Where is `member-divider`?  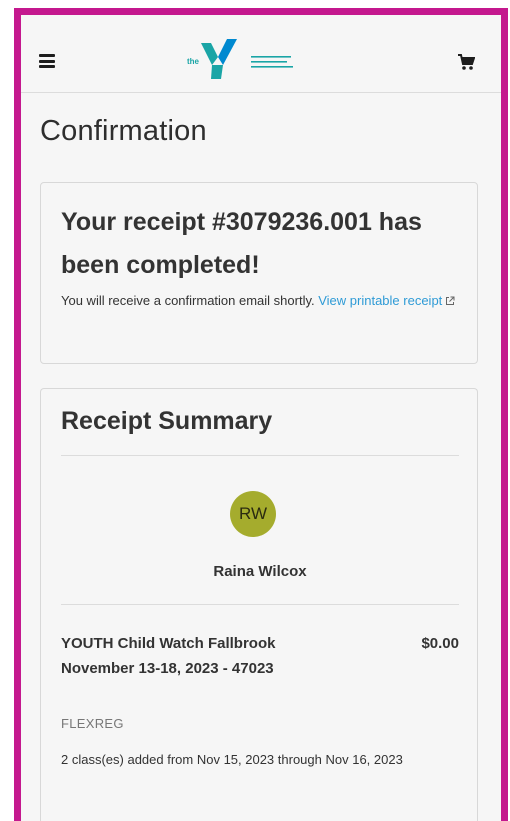 member-divider is located at coordinates (260, 604).